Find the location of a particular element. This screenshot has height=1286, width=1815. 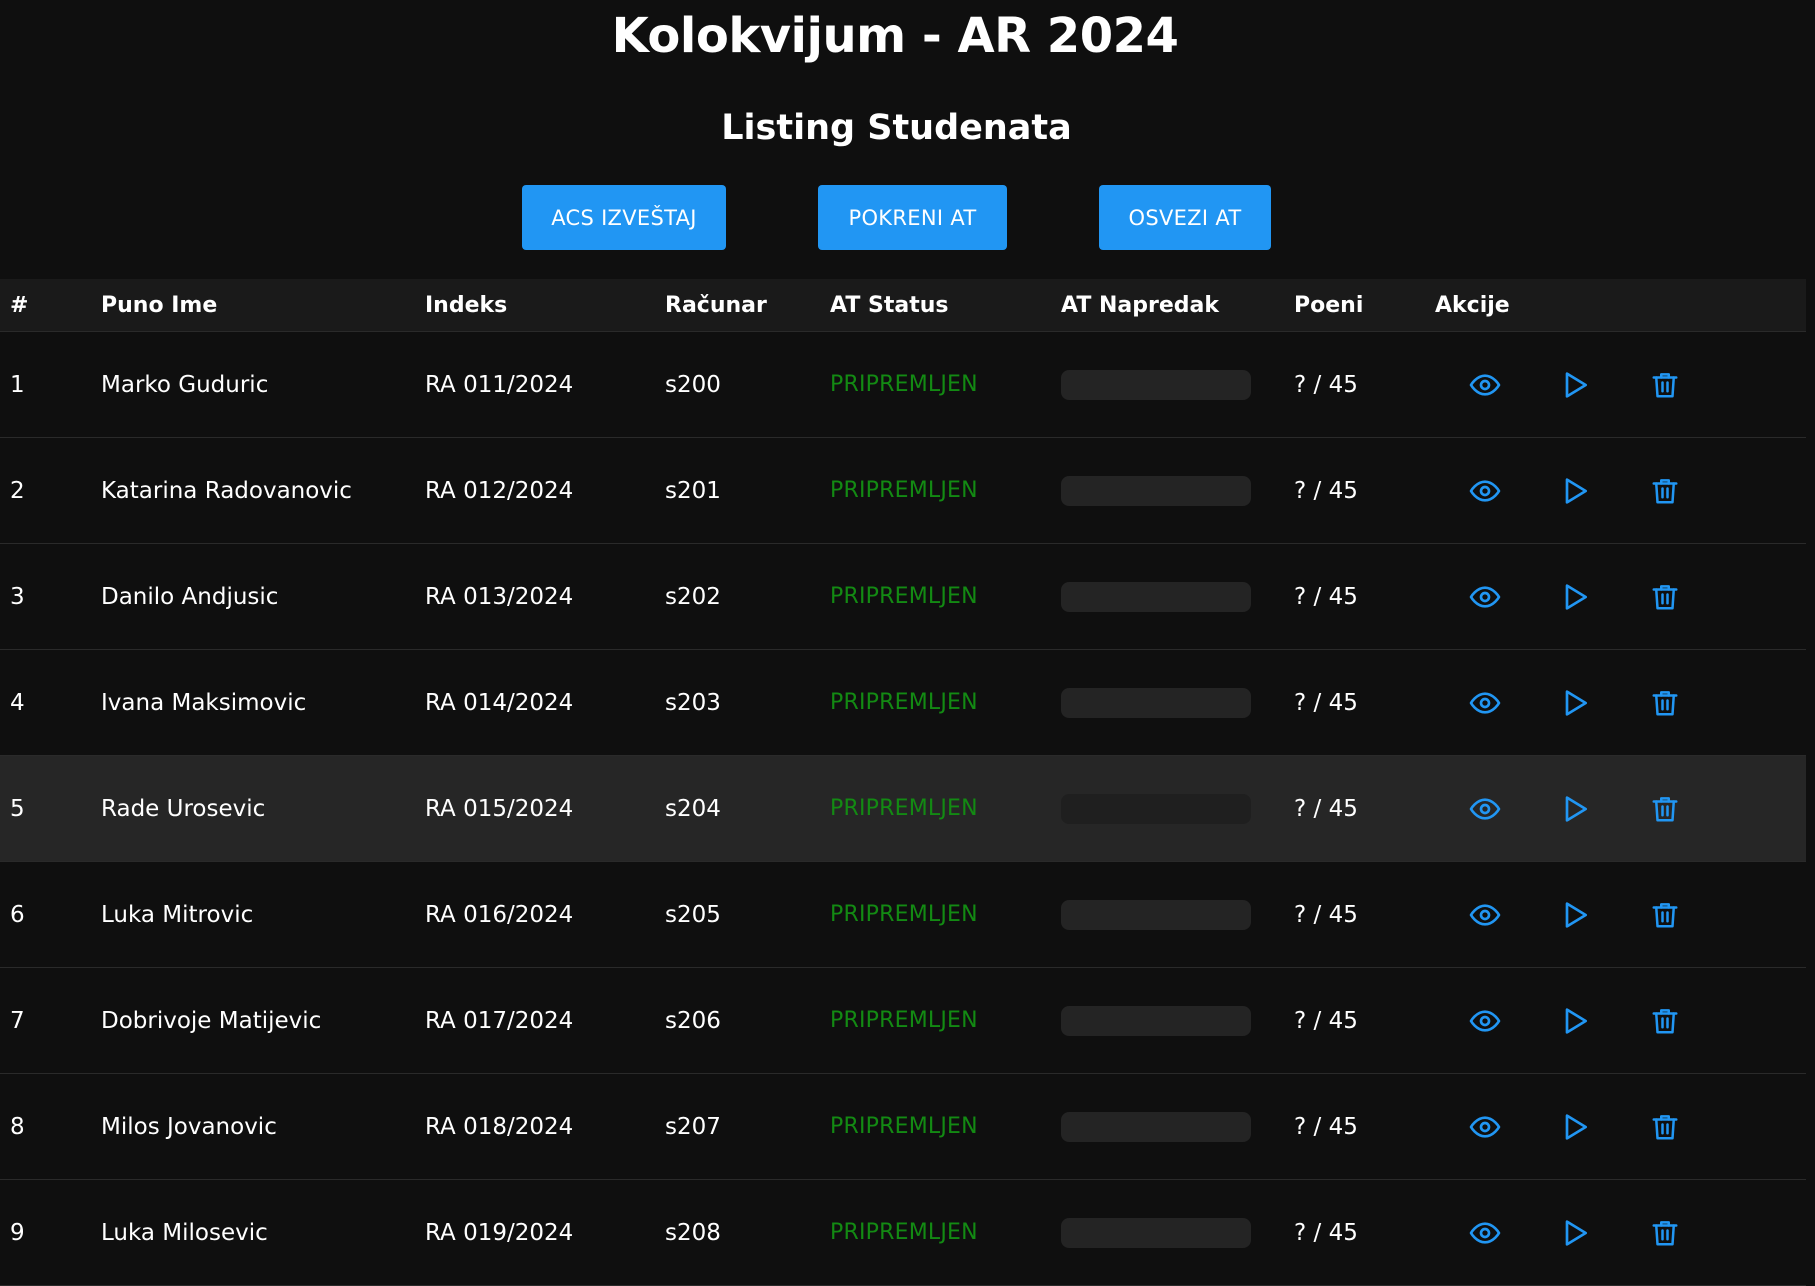

student-name: Luka Mitrovic is located at coordinates (177, 914).